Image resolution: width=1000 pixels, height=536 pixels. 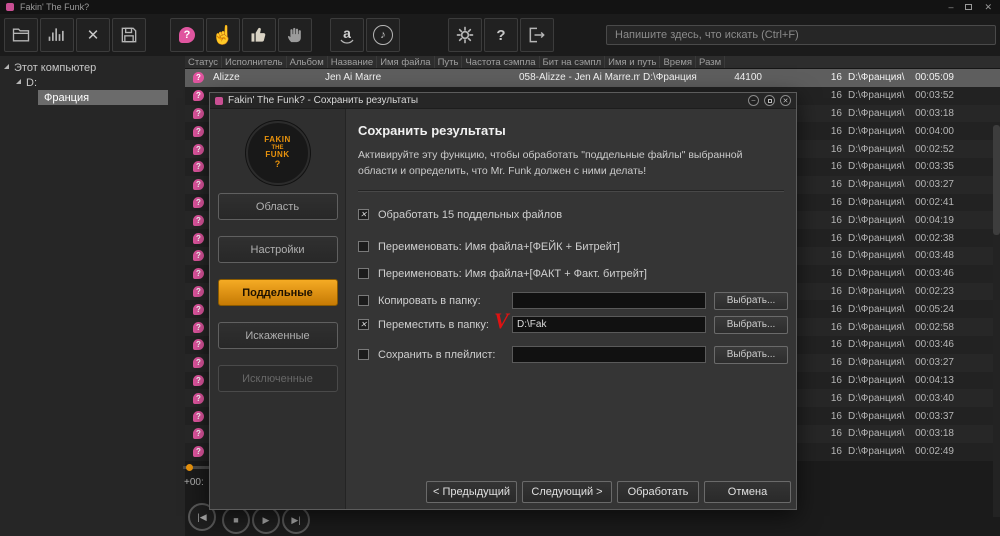 What do you see at coordinates (753, 100) in the screenshot?
I see `dialog-minimize-icon: –` at bounding box center [753, 100].